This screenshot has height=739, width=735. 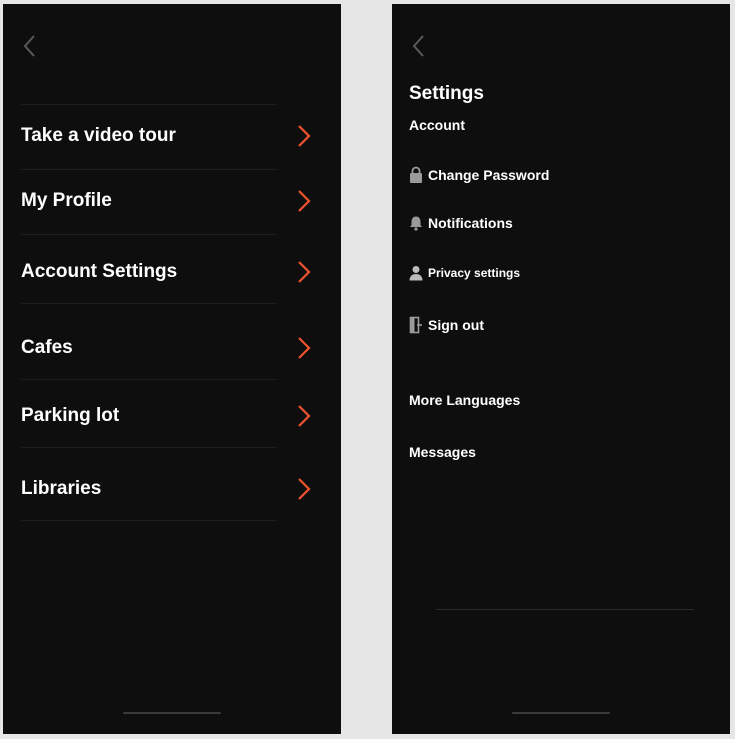 I want to click on menu-item-video-tour: Take a video tour, so click(x=172, y=136).